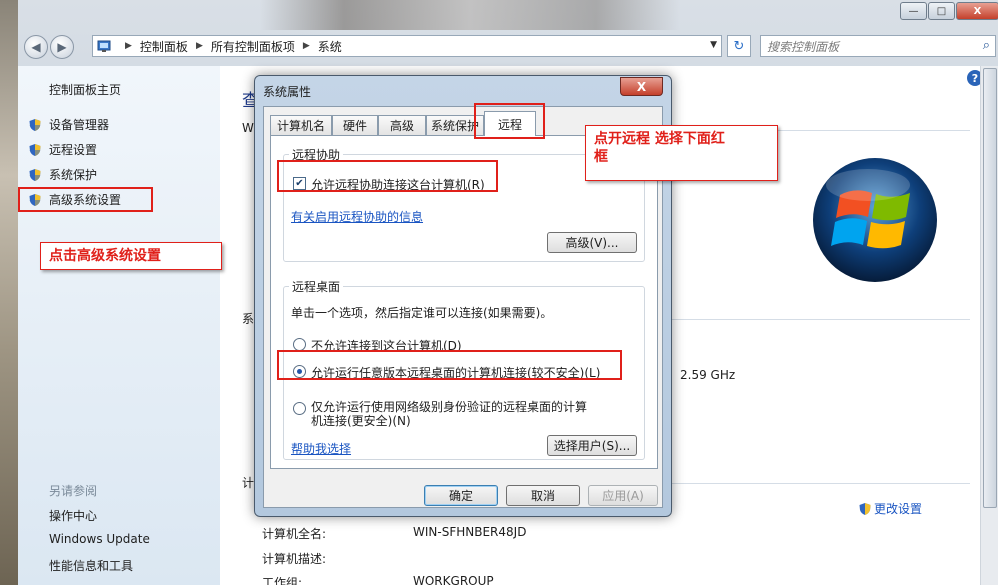  I want to click on sidebar-item-system-protection: 系统保护, so click(62, 174).